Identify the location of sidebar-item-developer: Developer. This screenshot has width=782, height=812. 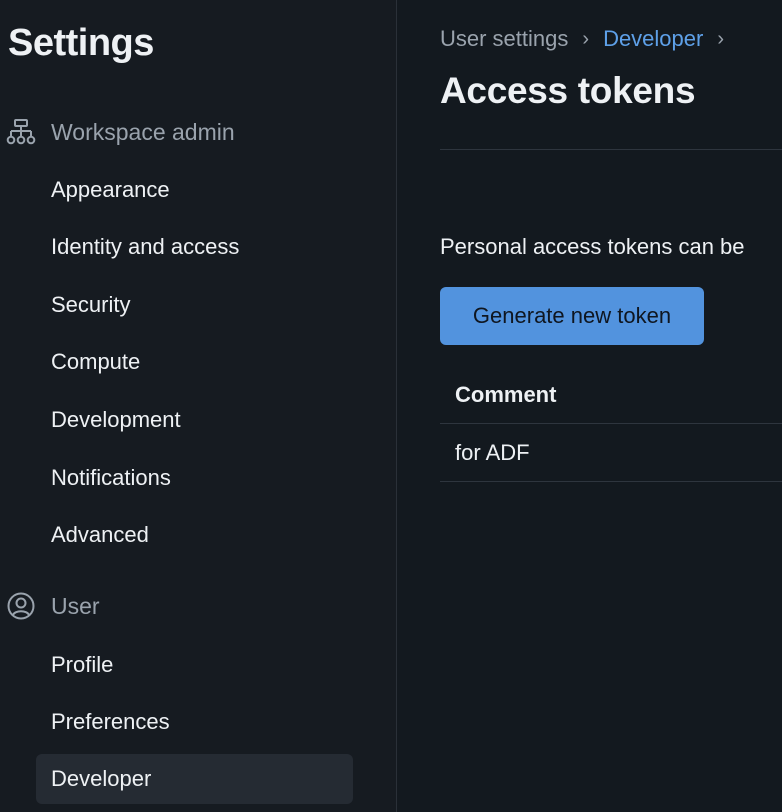
(194, 779).